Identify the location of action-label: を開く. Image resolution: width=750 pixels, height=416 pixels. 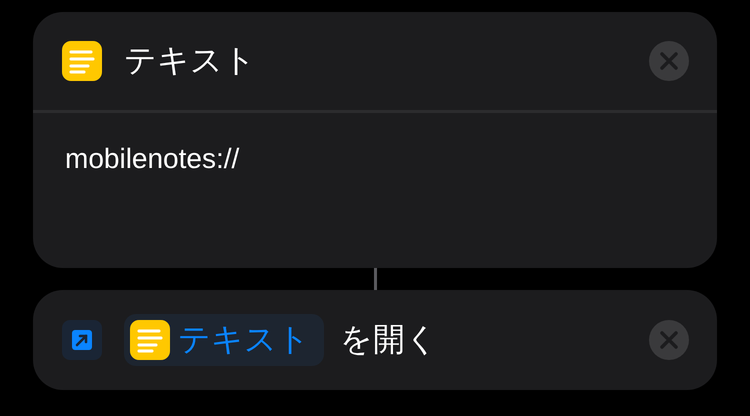
(389, 339).